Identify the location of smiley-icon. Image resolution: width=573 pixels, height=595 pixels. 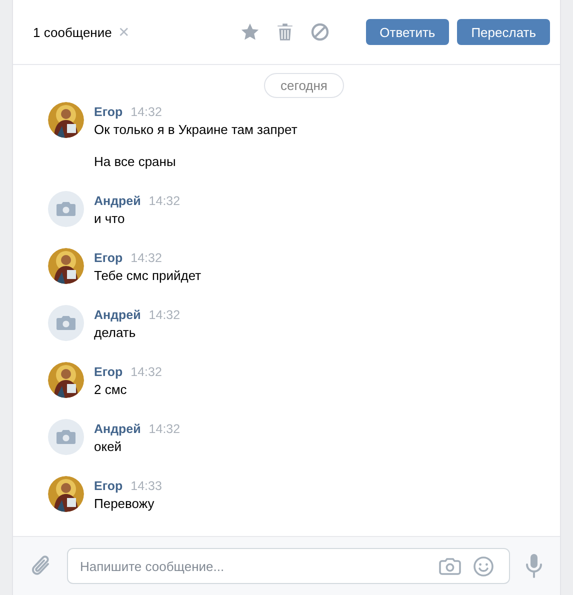
(483, 566).